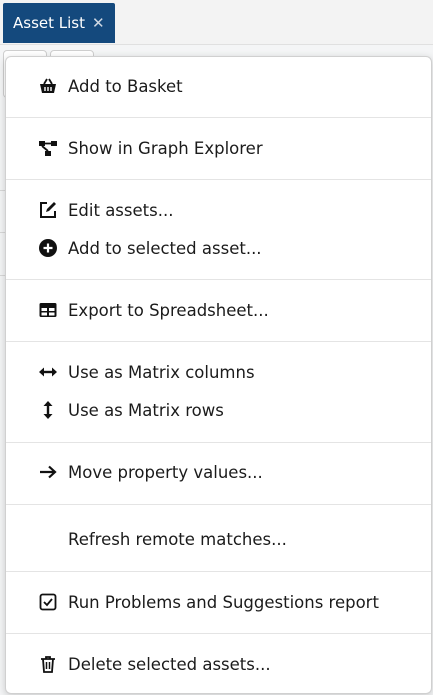 Image resolution: width=433 pixels, height=695 pixels. Describe the element at coordinates (218, 86) in the screenshot. I see `menu-item-add-to-basket: Add to Basket` at that location.